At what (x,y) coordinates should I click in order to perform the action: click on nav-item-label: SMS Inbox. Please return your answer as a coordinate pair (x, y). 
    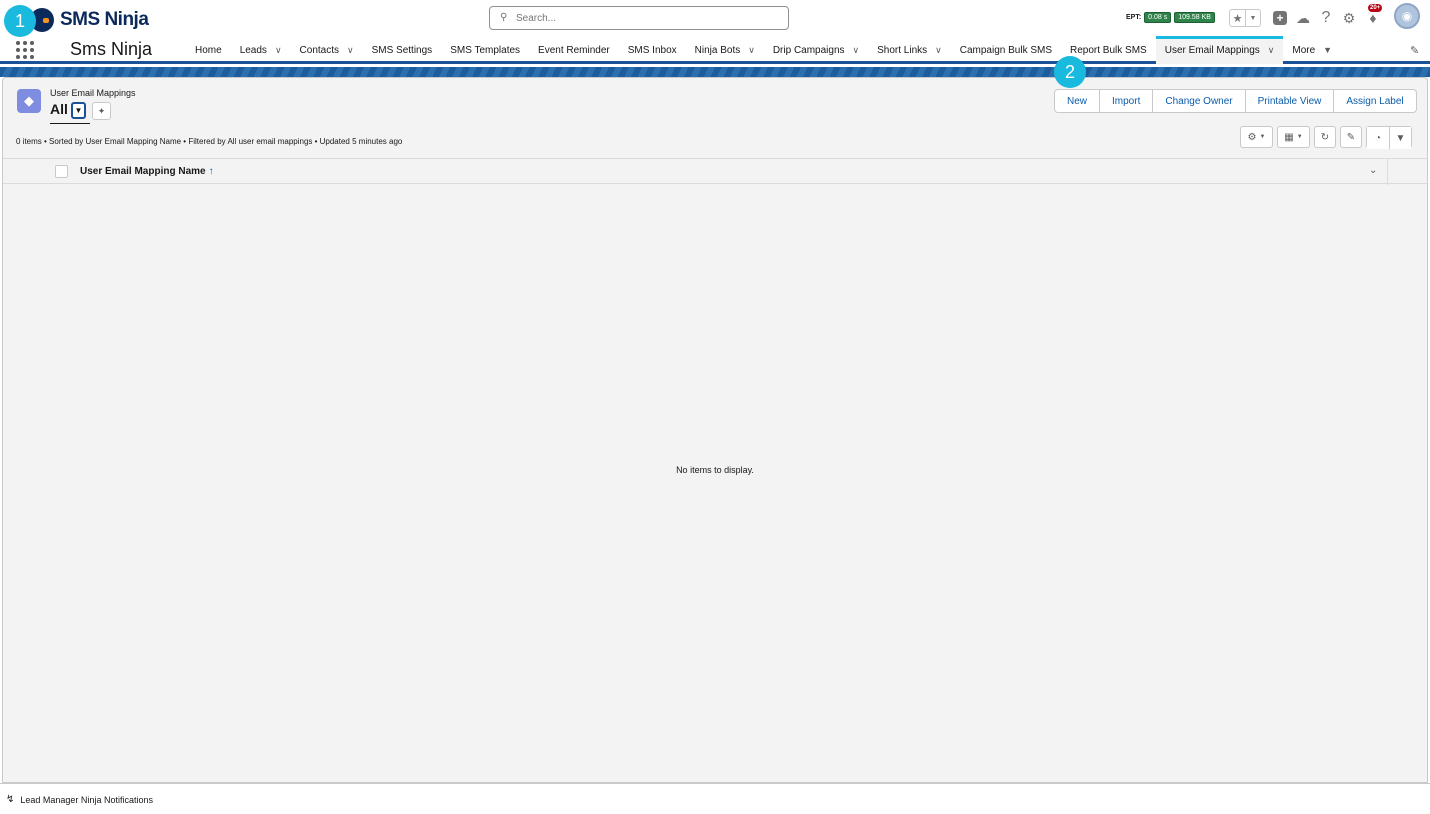
    Looking at the image, I should click on (652, 50).